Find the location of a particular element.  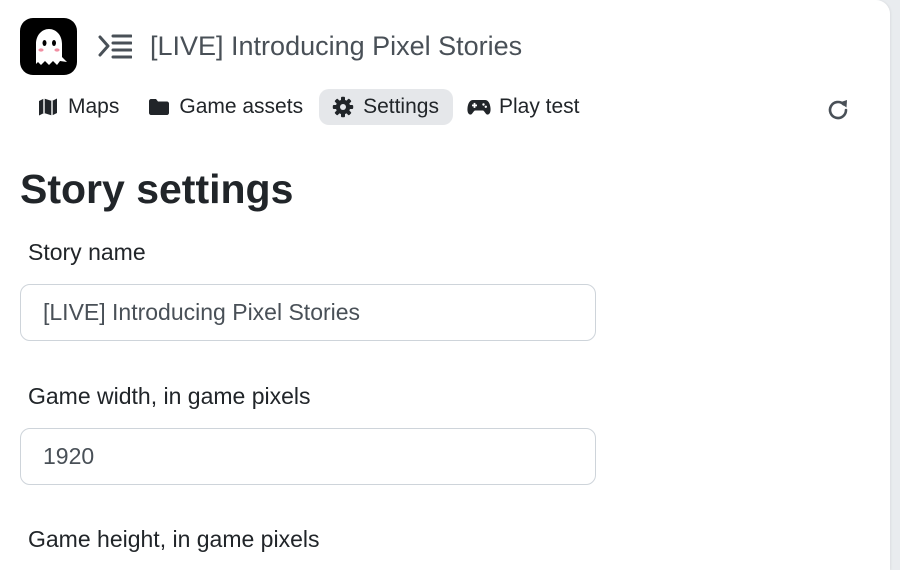

main-nav: Maps Game assets Settings Play test is located at coordinates (310, 107).